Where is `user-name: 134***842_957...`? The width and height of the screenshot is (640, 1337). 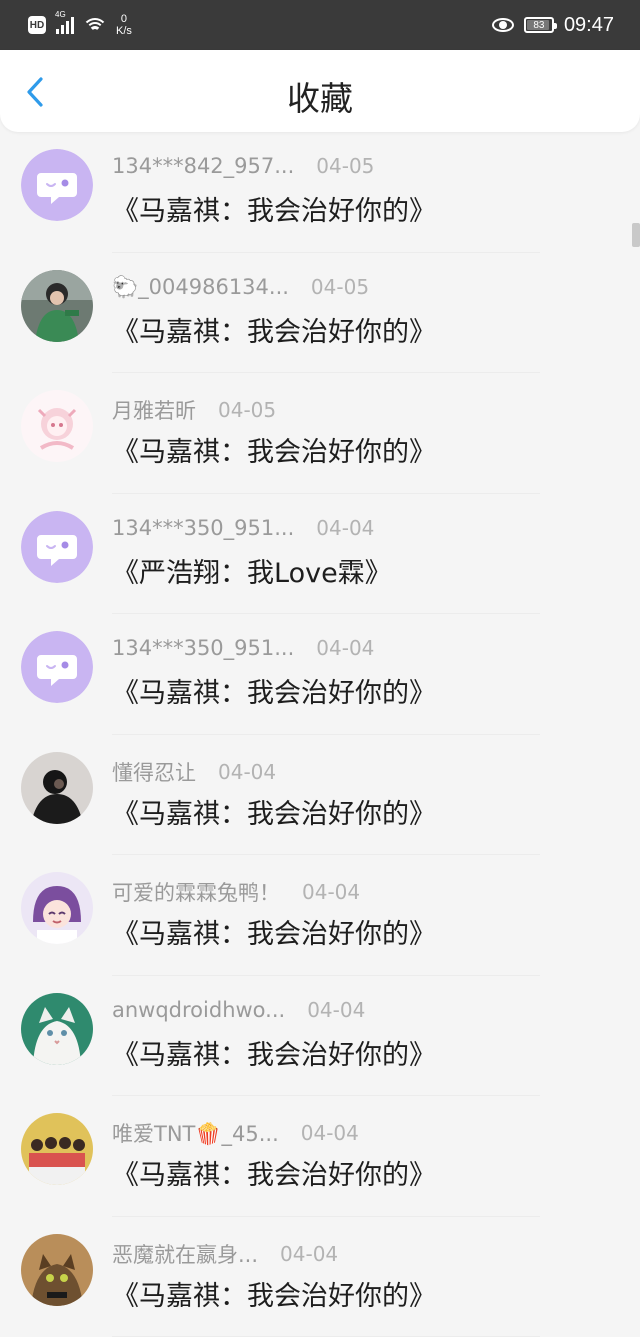 user-name: 134***842_957... is located at coordinates (203, 166).